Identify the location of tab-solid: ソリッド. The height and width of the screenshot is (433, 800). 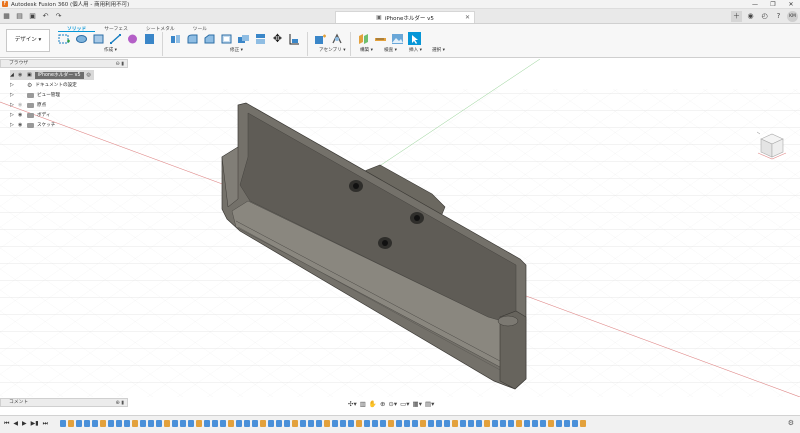
(77, 28).